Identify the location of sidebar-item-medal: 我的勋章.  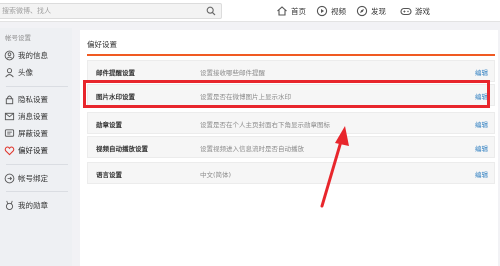
(36, 205).